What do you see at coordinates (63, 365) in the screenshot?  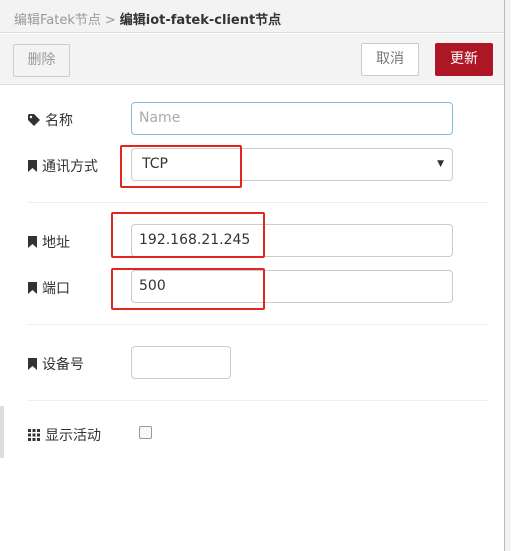 I see `device-no-label-text: 设备号` at bounding box center [63, 365].